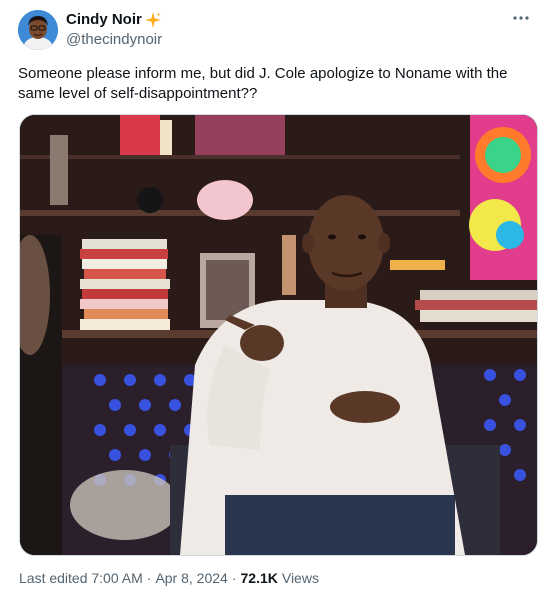 The image size is (552, 600). What do you see at coordinates (191, 578) in the screenshot?
I see `tweet-date: Apr 8, 2024` at bounding box center [191, 578].